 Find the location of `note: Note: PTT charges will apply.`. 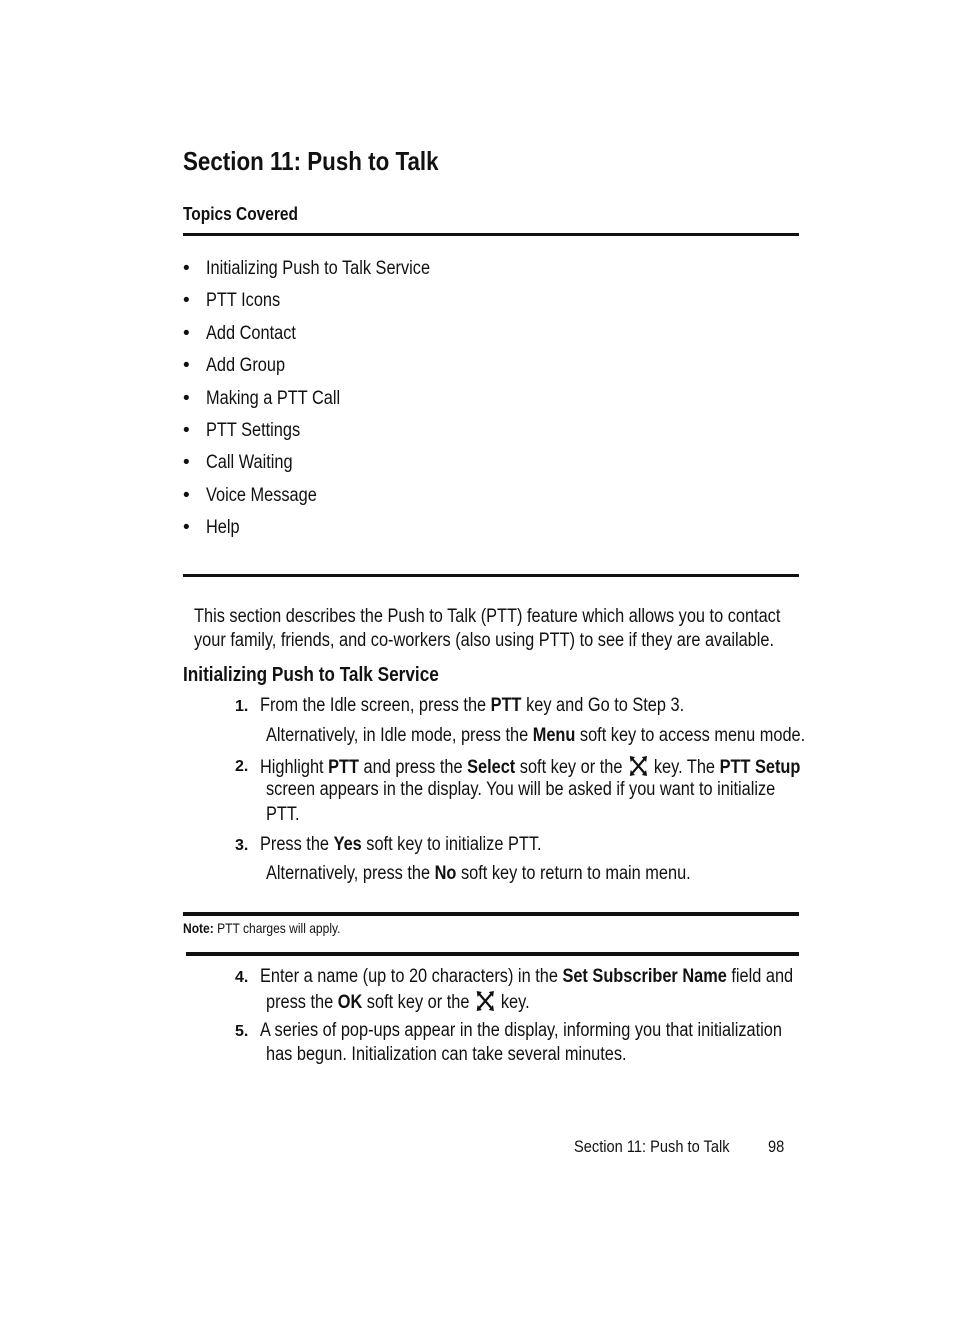

note: Note: PTT charges will apply. is located at coordinates (262, 928).